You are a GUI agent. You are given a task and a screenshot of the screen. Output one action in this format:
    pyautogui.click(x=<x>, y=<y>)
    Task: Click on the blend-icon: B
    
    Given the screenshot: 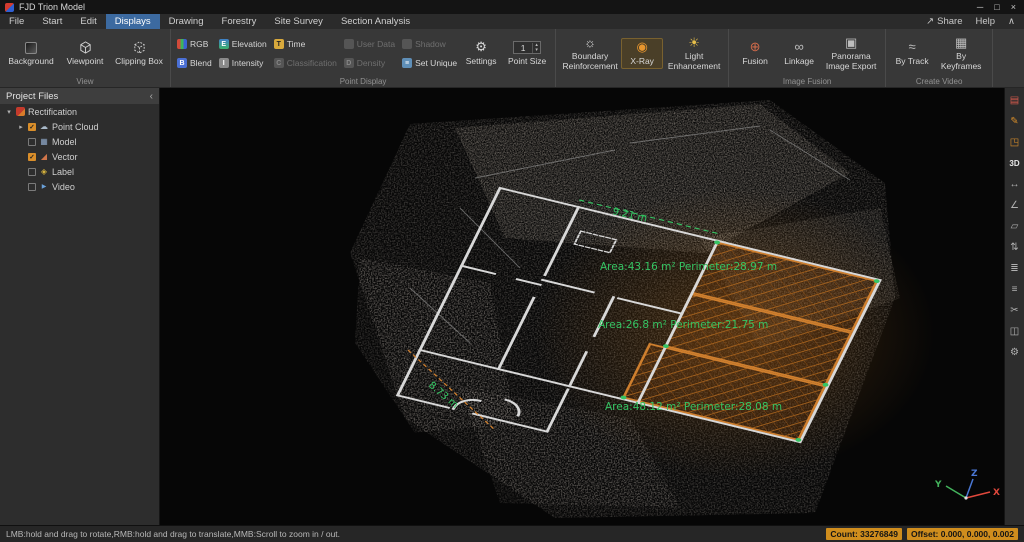 What is the action you would take?
    pyautogui.click(x=182, y=63)
    